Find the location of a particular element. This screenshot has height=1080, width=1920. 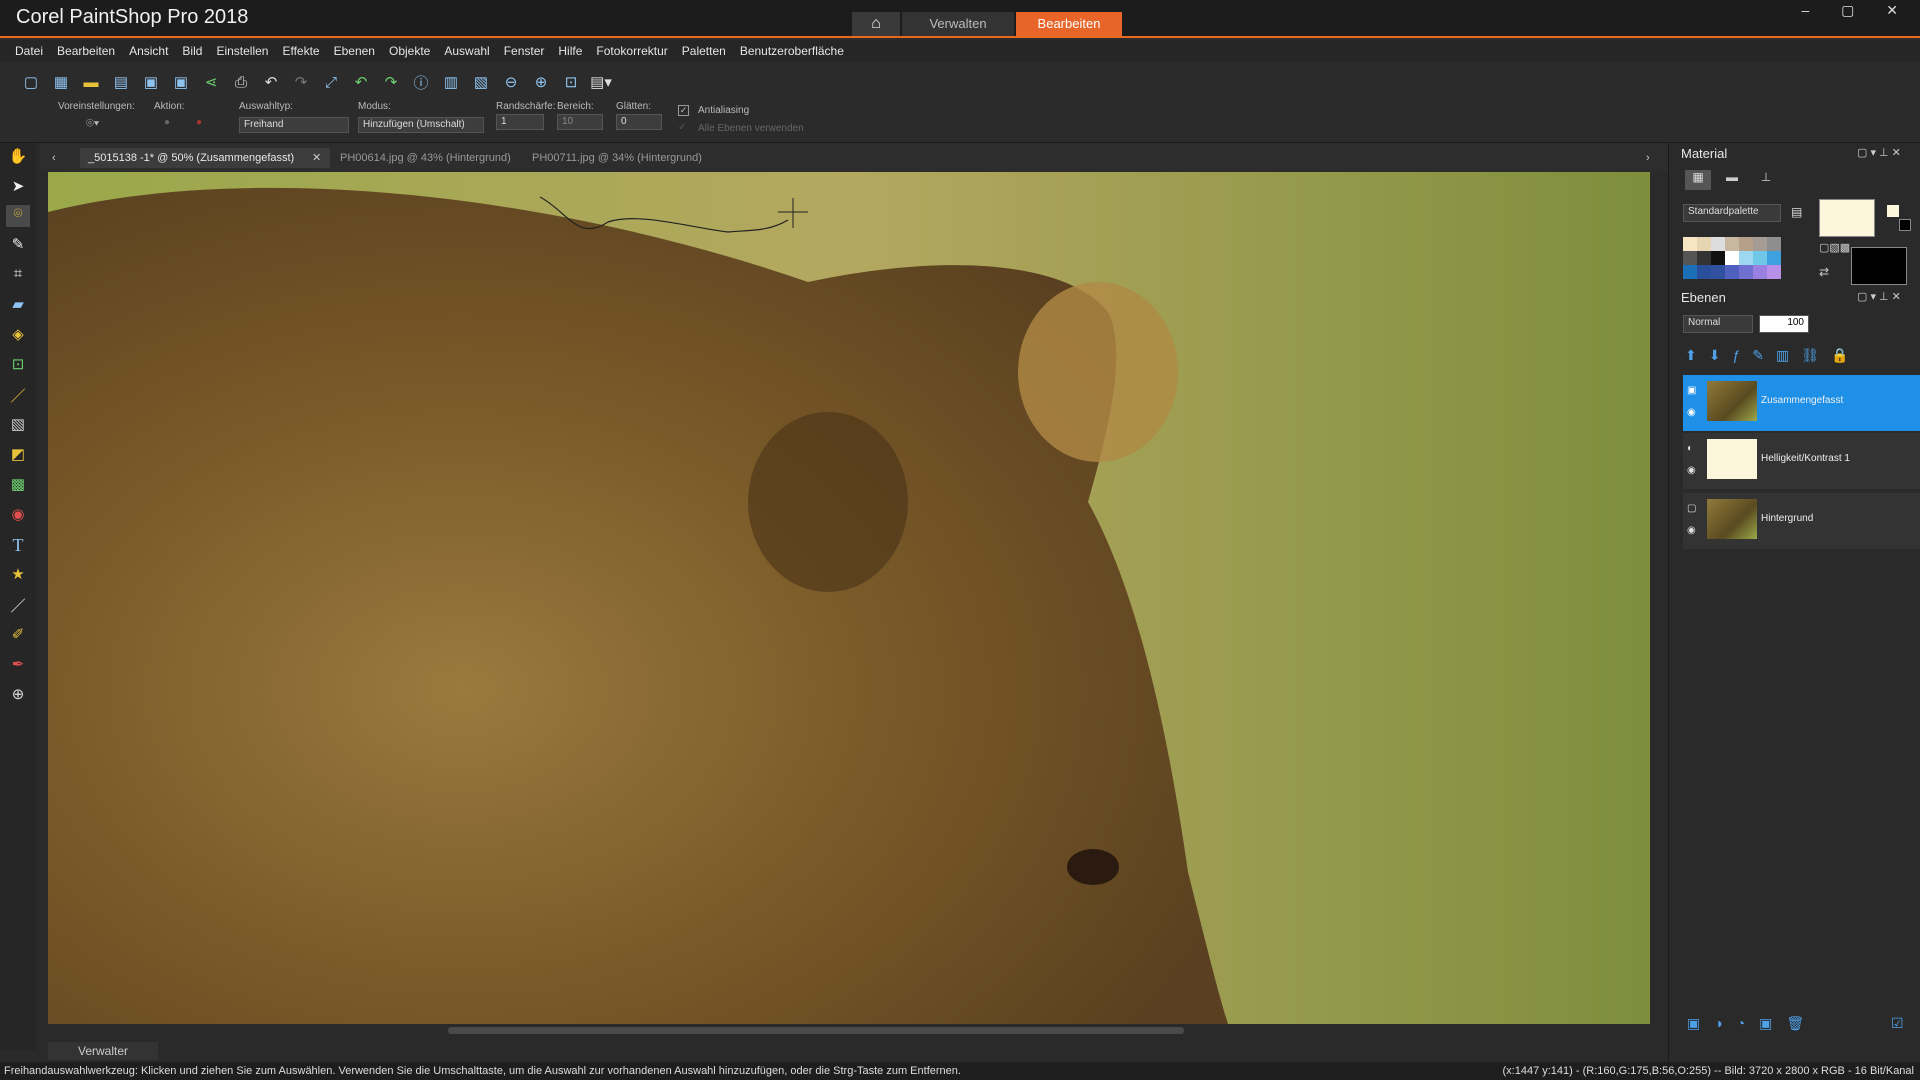

home-icon: ⌂ is located at coordinates (876, 24).